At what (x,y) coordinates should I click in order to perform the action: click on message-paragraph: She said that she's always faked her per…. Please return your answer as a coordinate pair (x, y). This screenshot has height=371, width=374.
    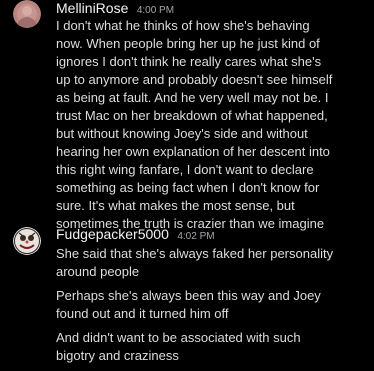
    Looking at the image, I should click on (213, 263).